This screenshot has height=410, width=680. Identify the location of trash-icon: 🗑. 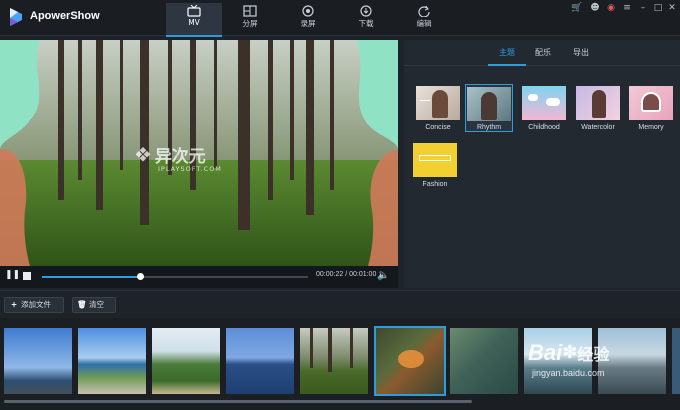
(82, 304).